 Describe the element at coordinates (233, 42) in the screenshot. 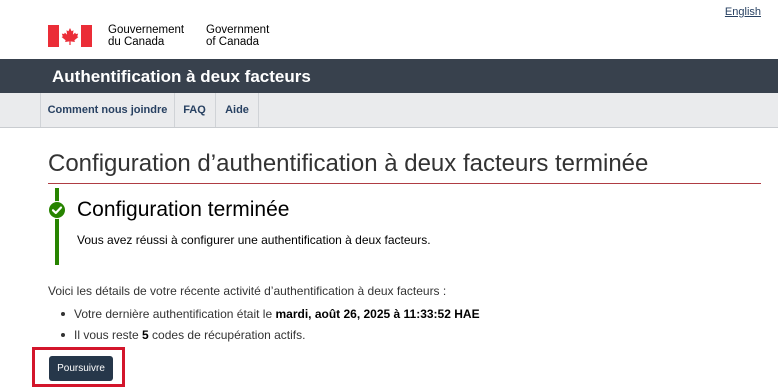

I see `signature-en-line2: of Canada` at that location.